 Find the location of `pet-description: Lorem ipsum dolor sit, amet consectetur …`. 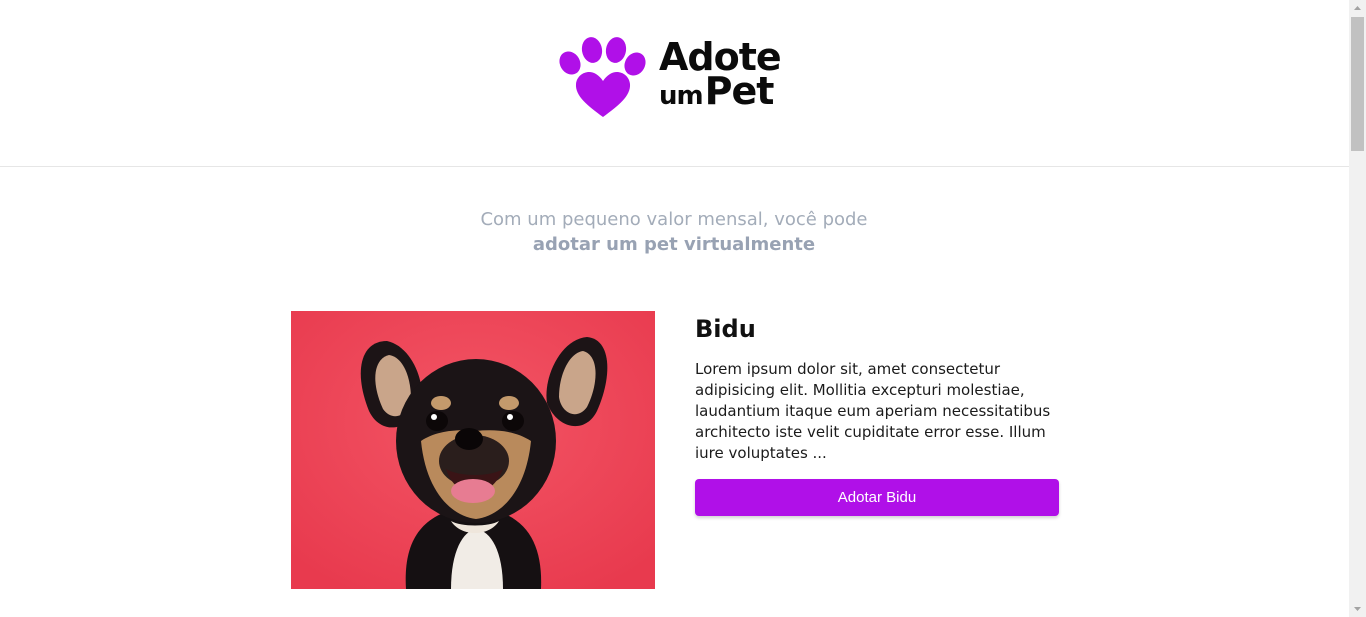

pet-description: Lorem ipsum dolor sit, amet consectetur … is located at coordinates (873, 411).